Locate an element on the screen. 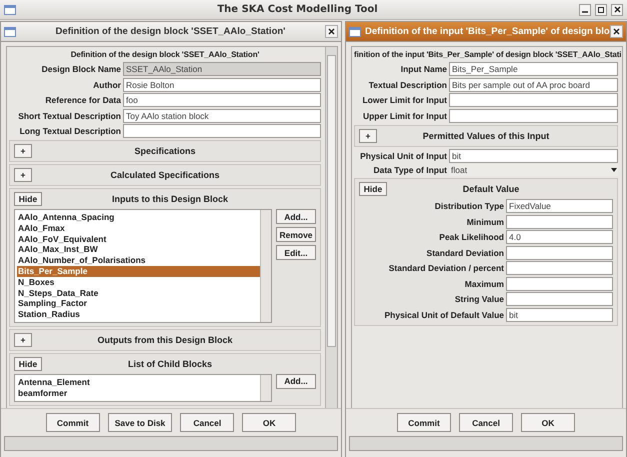  section-title: Calculated Specifications is located at coordinates (165, 175).